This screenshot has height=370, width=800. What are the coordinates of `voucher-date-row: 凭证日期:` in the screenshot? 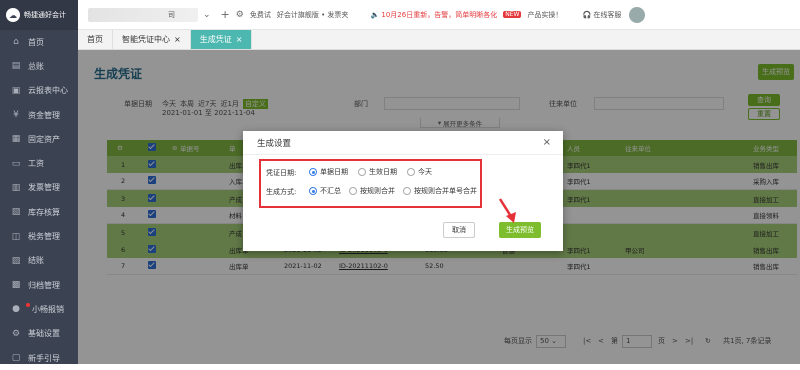 It's located at (281, 173).